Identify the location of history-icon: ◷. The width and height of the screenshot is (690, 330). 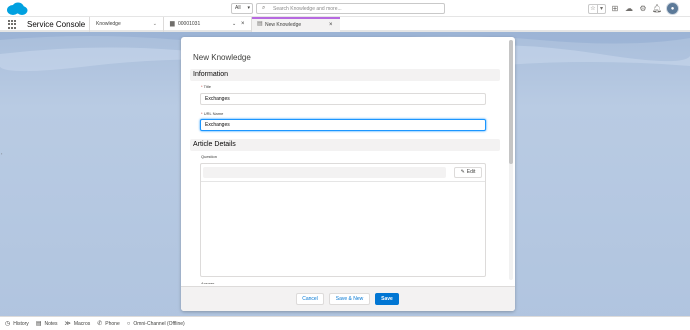
(8, 323).